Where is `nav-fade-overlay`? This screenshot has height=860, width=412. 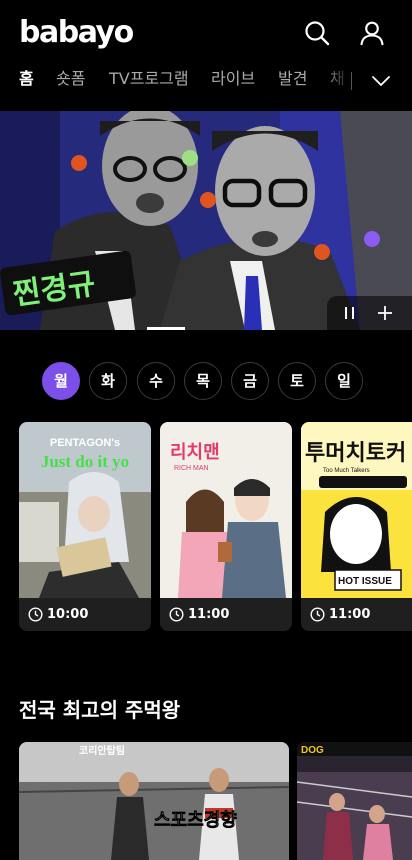 nav-fade-overlay is located at coordinates (342, 81).